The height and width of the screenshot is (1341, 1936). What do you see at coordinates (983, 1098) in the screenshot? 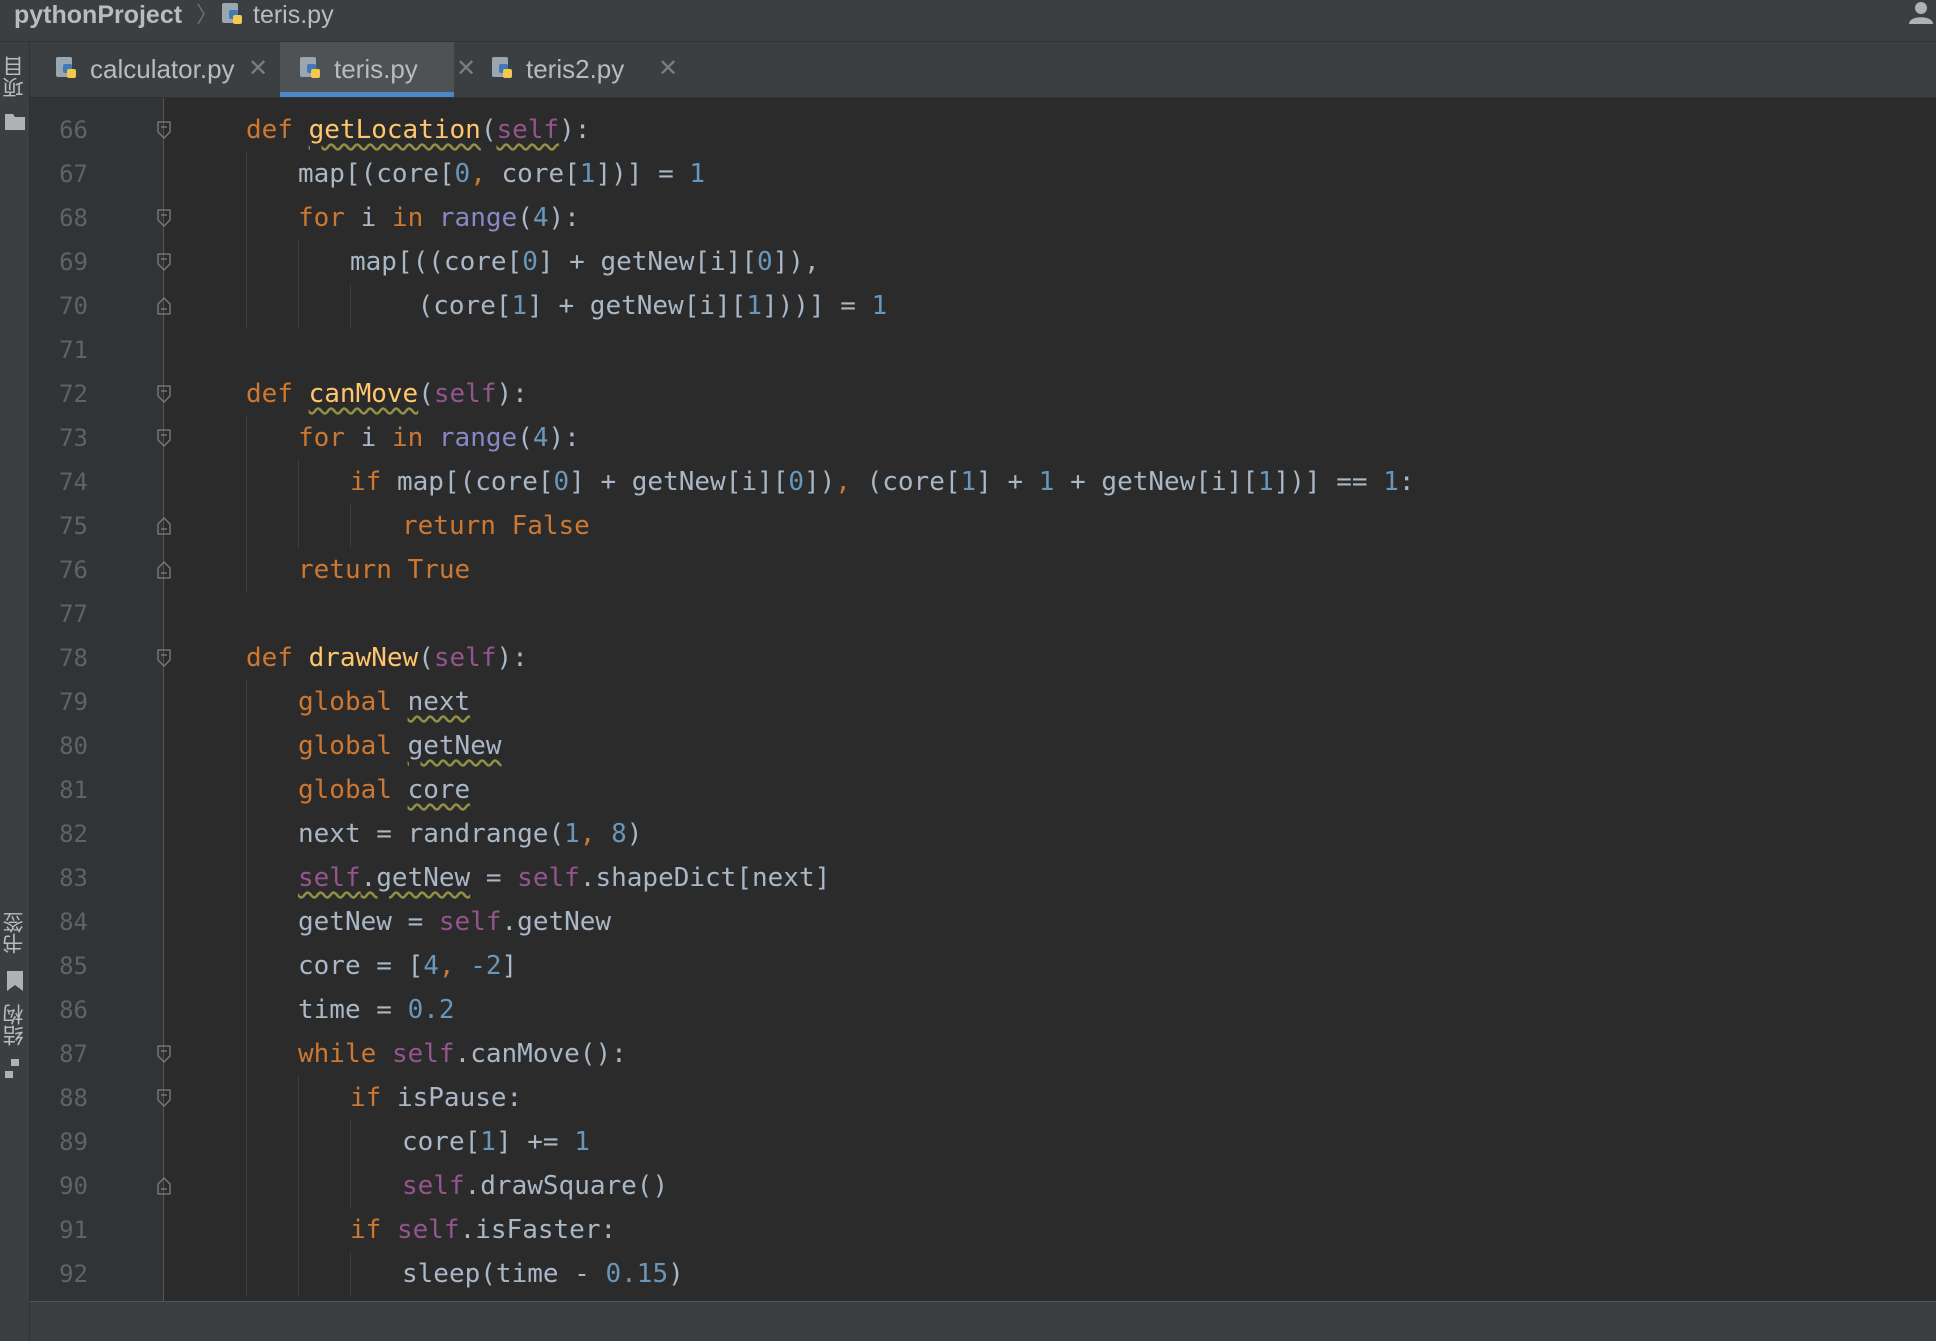
I see `code-line: 88 if isPause:` at bounding box center [983, 1098].